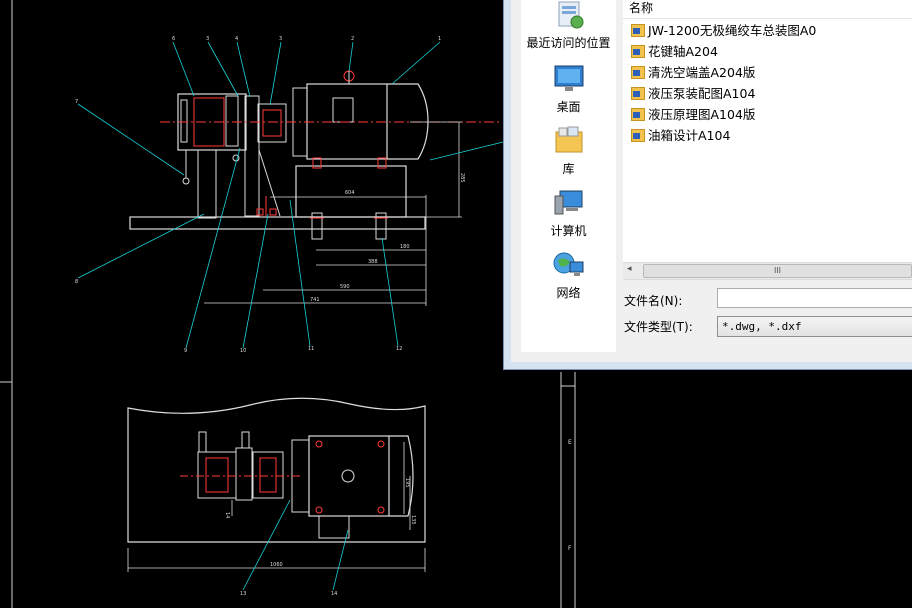 This screenshot has width=912, height=608. What do you see at coordinates (413, 520) in the screenshot?
I see `dim-135: 135` at bounding box center [413, 520].